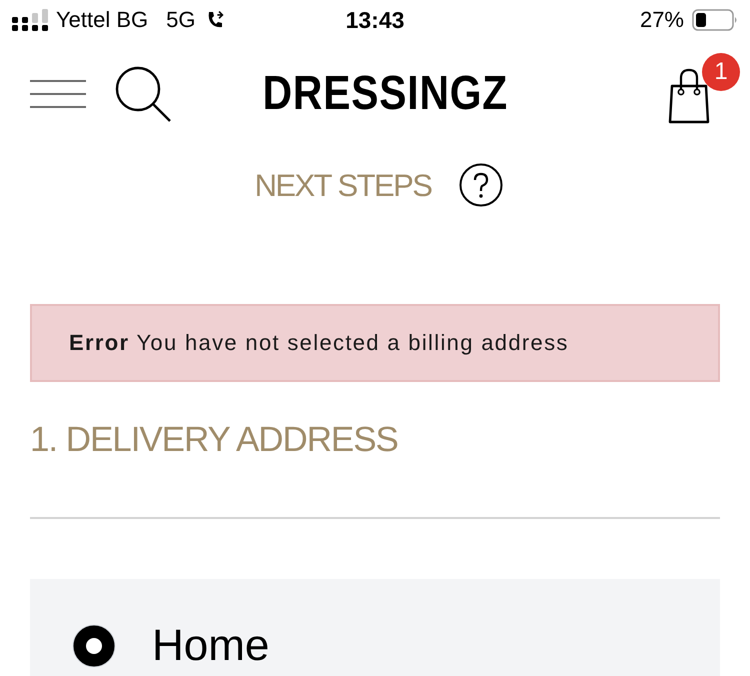 This screenshot has height=676, width=750. Describe the element at coordinates (715, 20) in the screenshot. I see `battery-icon` at that location.